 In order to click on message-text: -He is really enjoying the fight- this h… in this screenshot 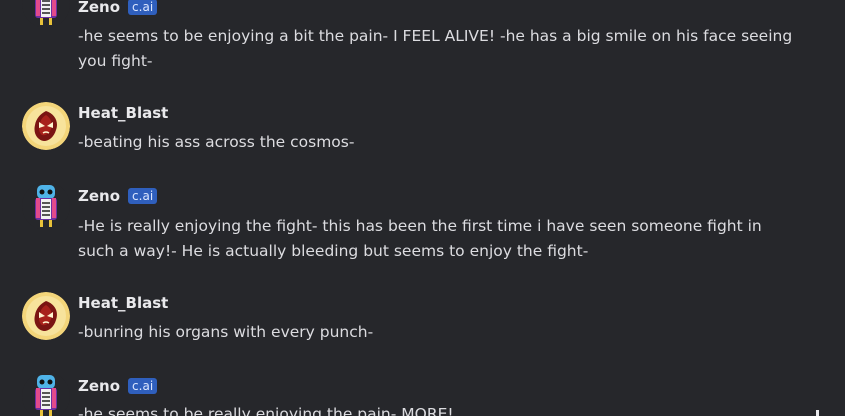, I will do `click(420, 238)`.